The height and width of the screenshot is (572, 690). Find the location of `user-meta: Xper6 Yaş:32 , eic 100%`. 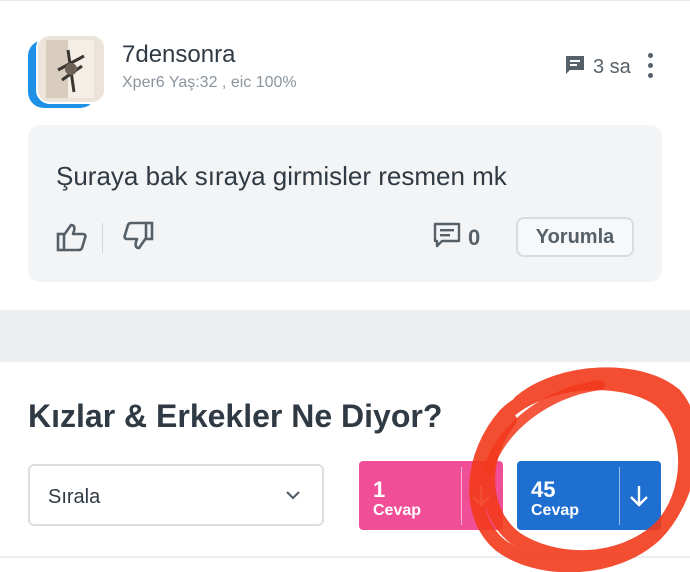

user-meta: Xper6 Yaş:32 , eic 100% is located at coordinates (209, 82).